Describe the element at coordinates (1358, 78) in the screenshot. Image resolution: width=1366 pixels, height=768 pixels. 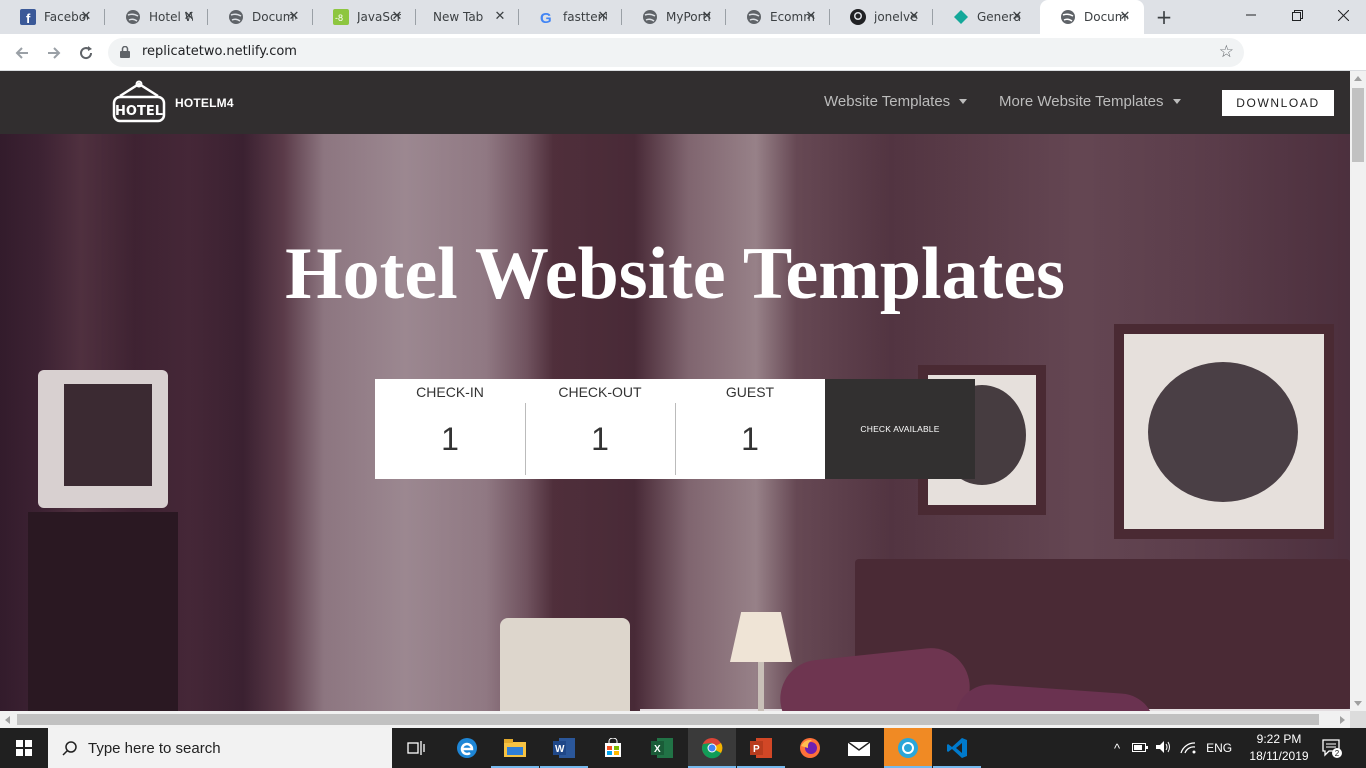
I see `scroll-up-icon` at that location.